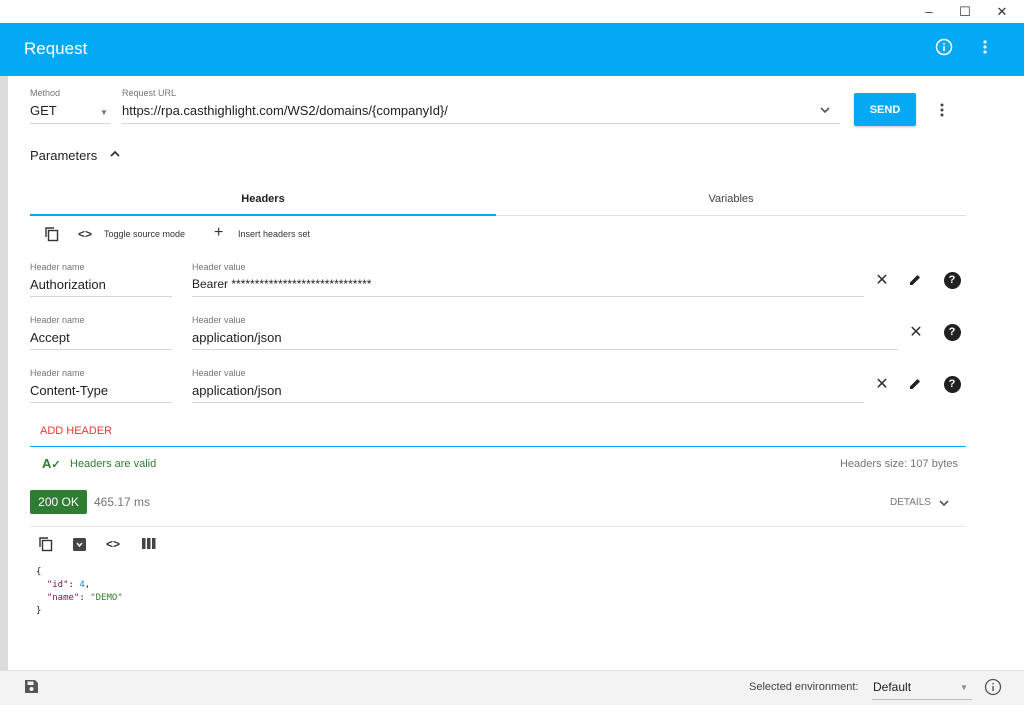  Describe the element at coordinates (39, 611) in the screenshot. I see `json-brace-close: }` at that location.